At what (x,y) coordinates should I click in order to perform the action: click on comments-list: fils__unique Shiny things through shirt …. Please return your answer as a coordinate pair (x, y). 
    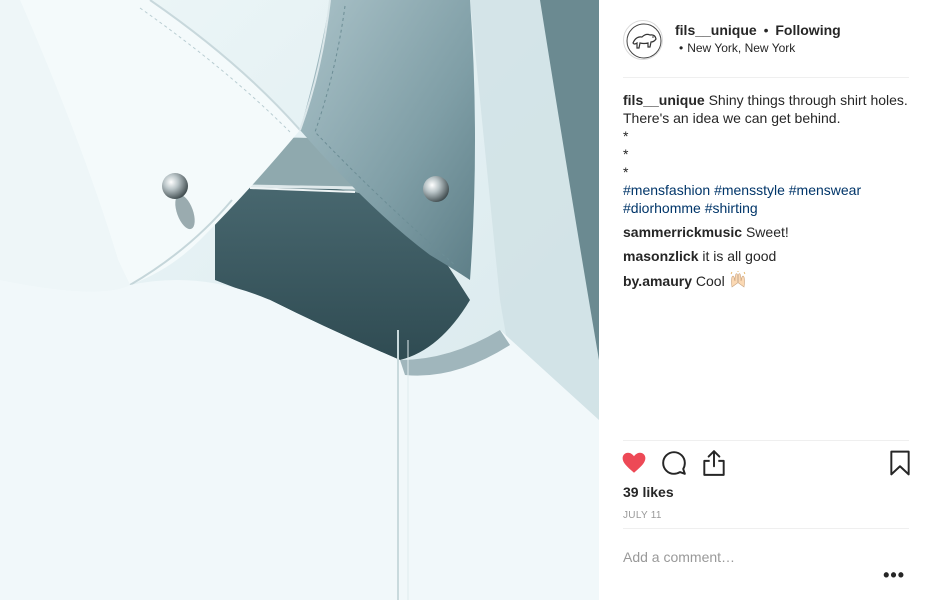
    Looking at the image, I should click on (768, 192).